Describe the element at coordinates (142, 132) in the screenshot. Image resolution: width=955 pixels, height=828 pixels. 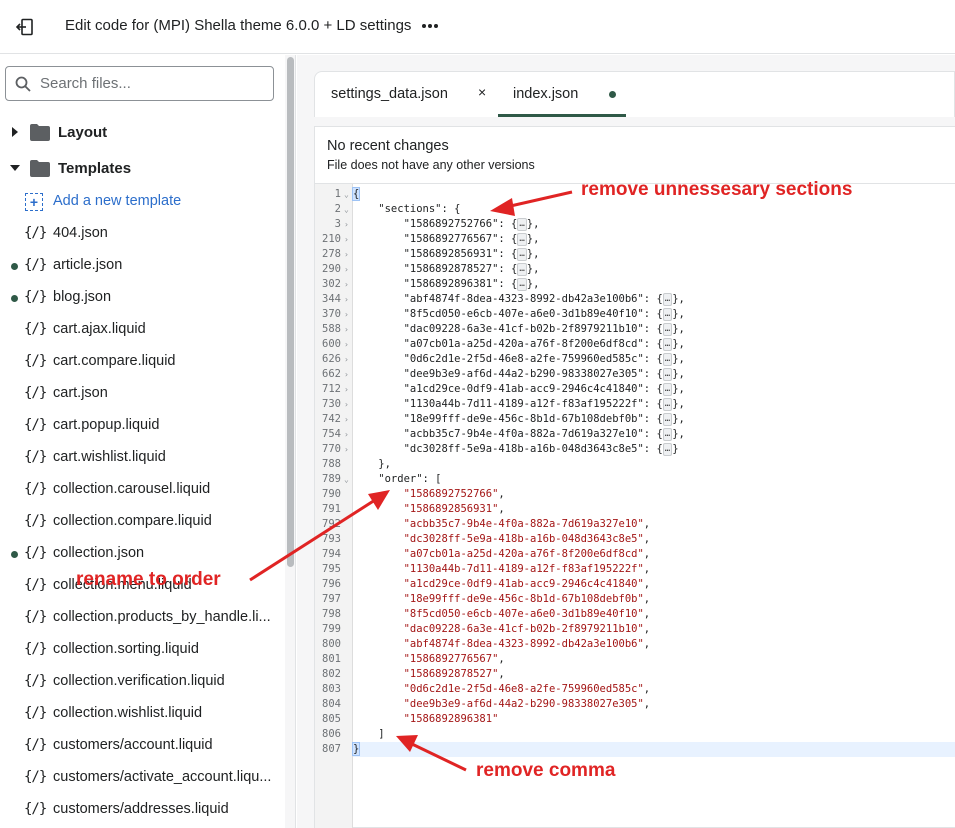
I see `folder-layout: Layout` at that location.